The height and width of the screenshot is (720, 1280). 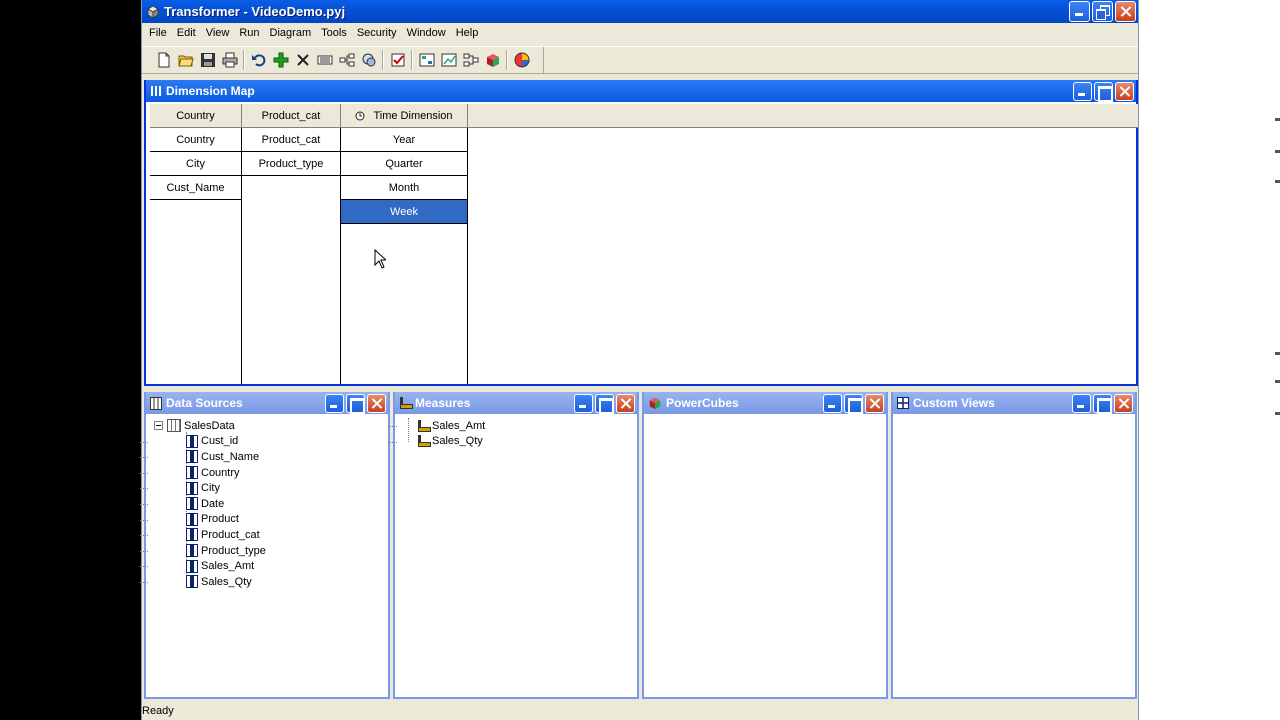 I want to click on close-button, so click(x=1125, y=11).